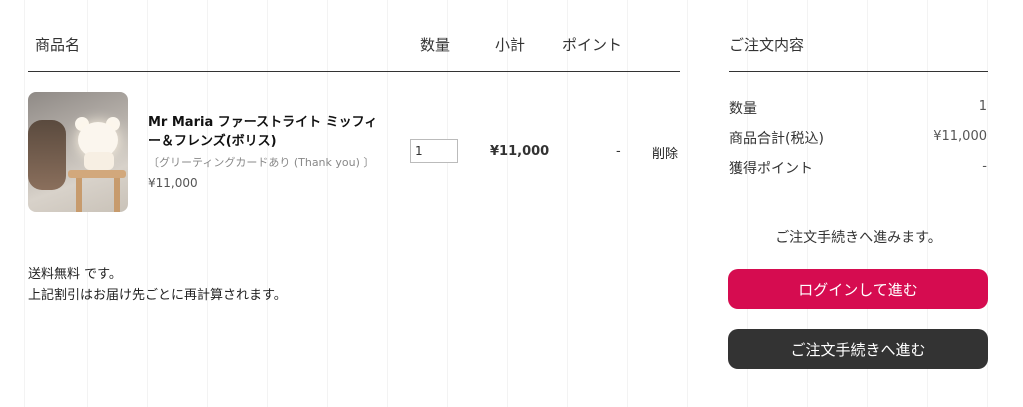 This screenshot has height=407, width=1023. Describe the element at coordinates (665, 152) in the screenshot. I see `delete-link: 削除` at that location.